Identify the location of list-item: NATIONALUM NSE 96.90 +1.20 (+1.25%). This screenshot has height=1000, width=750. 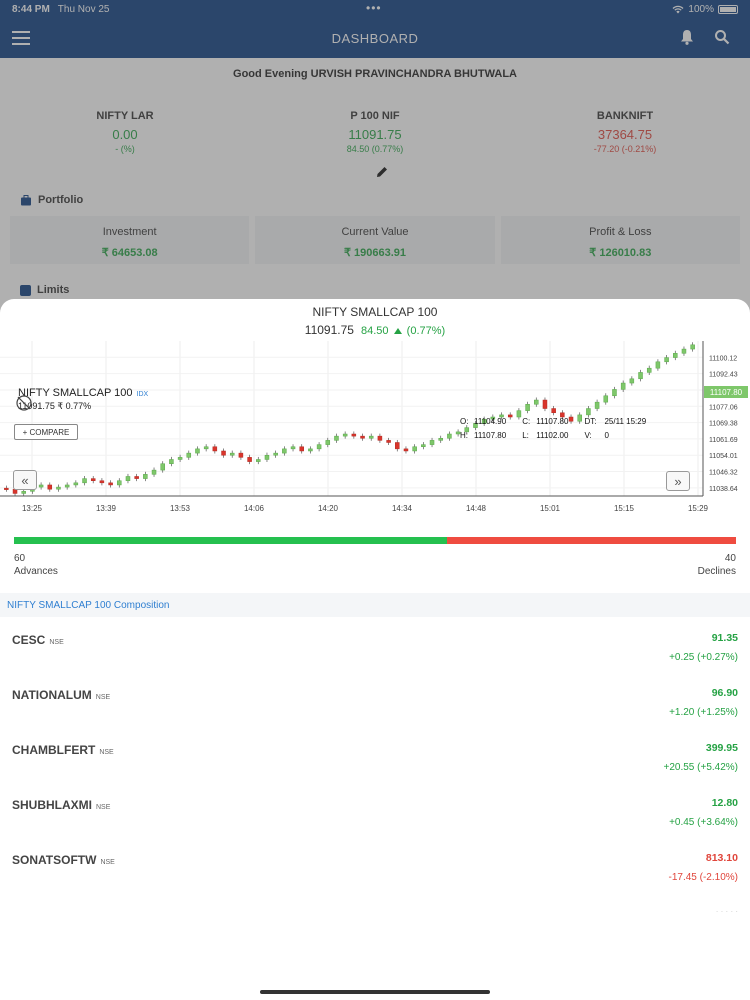
(375, 701).